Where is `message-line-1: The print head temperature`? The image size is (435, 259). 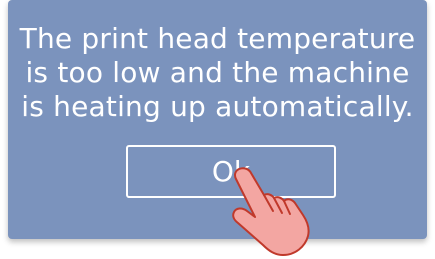 message-line-1: The print head temperature is located at coordinates (217, 38).